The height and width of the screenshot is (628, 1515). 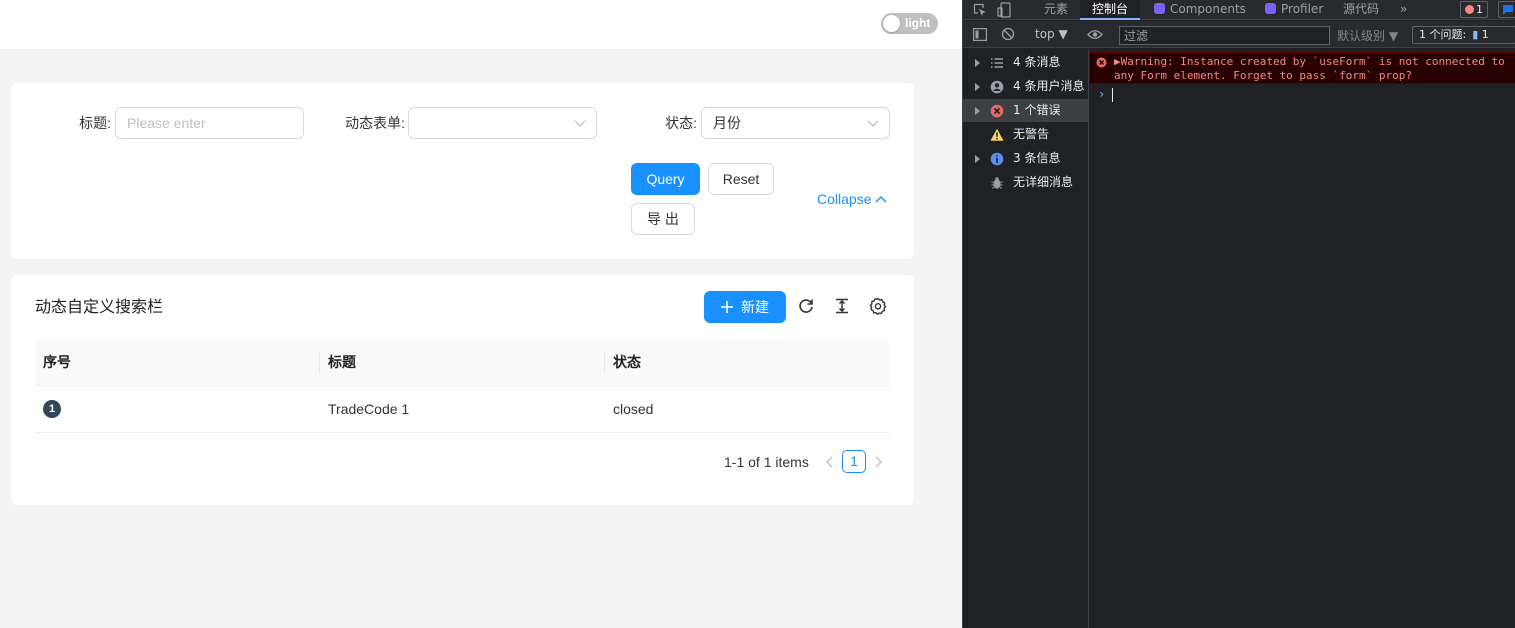 I want to click on console-filter-input, so click(x=1224, y=35).